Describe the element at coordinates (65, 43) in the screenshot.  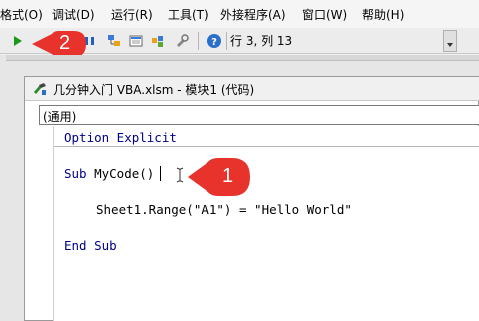
I see `callout-2-number: 2` at that location.